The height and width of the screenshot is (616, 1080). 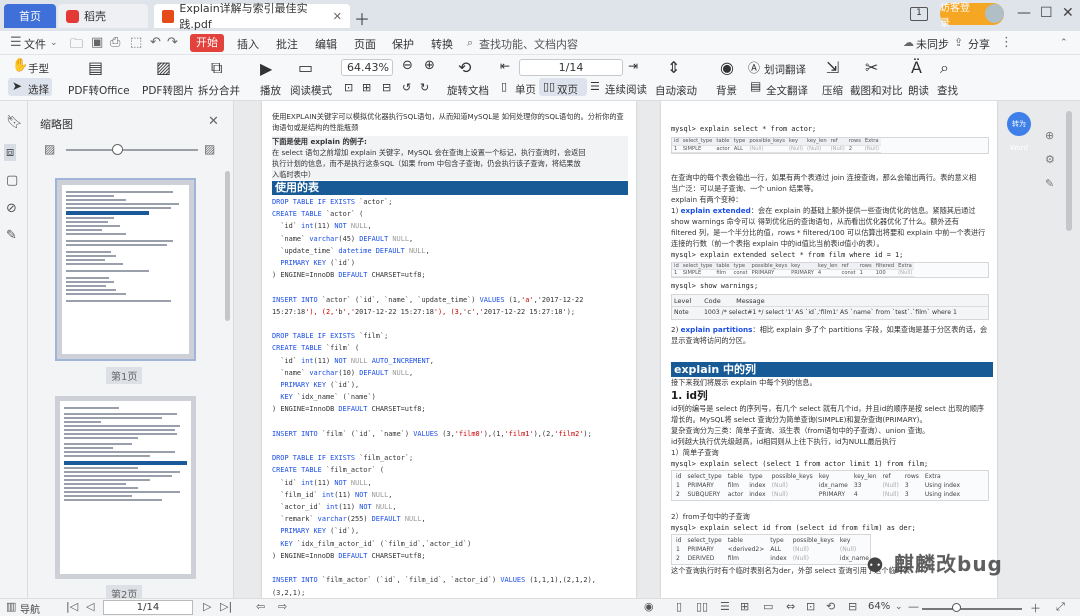 I want to click on collapse-ribbon-icon: ⌃, so click(x=1064, y=43).